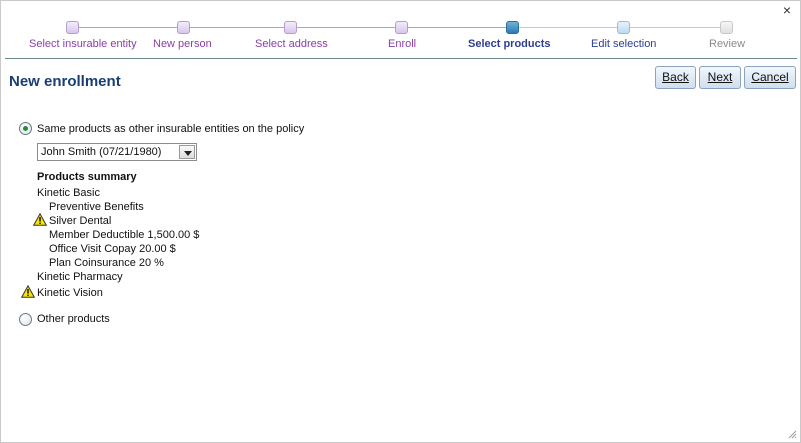 The width and height of the screenshot is (801, 443). I want to click on other-products-label: Other products, so click(73, 319).